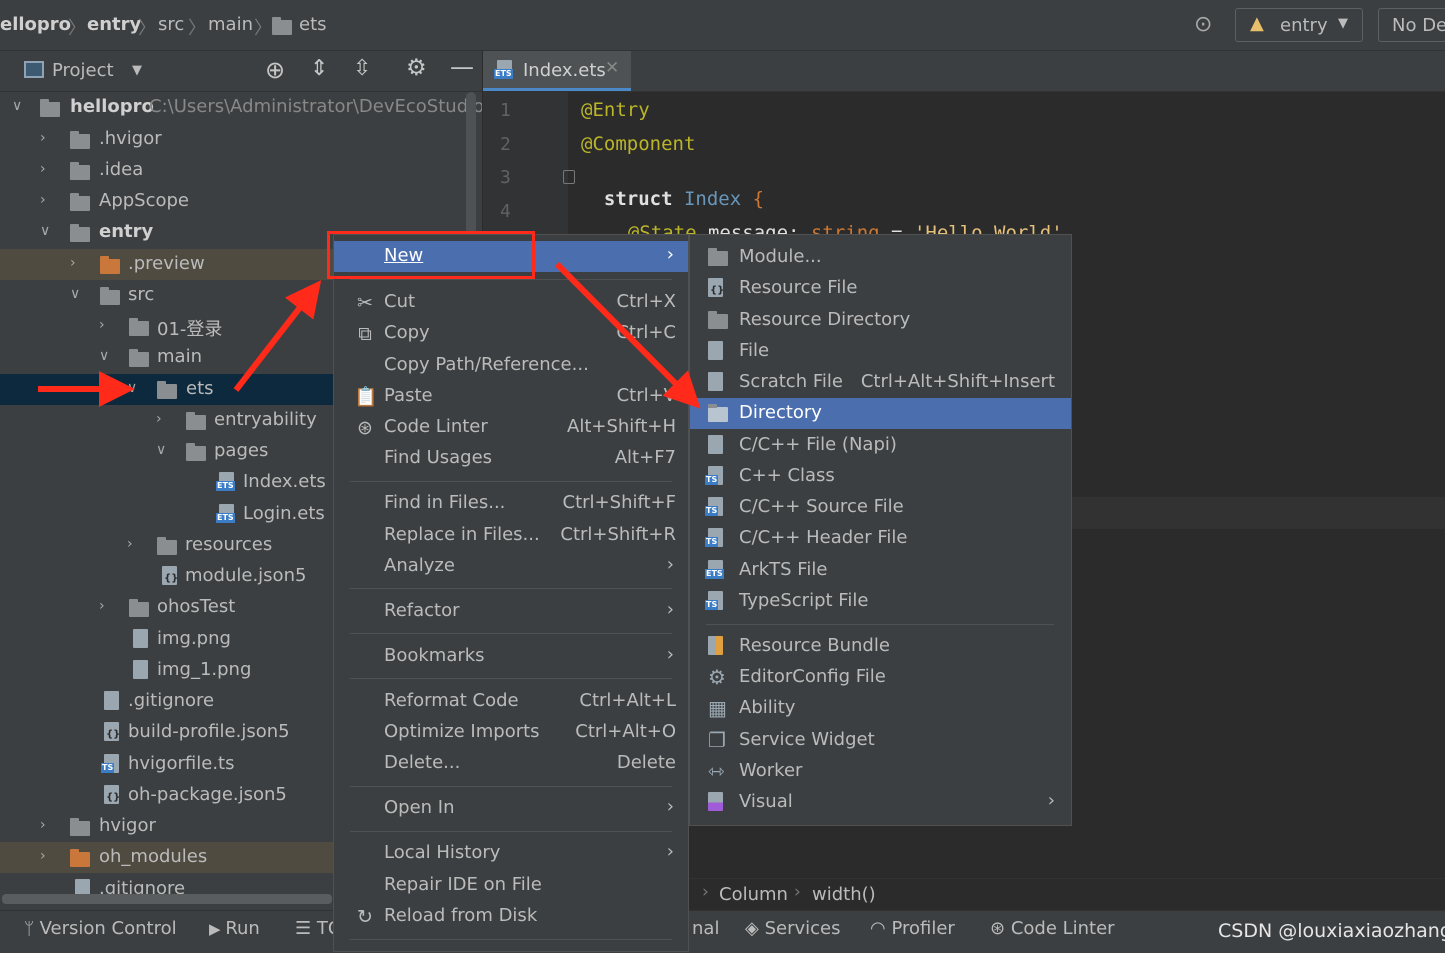  Describe the element at coordinates (912, 928) in the screenshot. I see `profiler-tool: ◠ Profiler` at that location.